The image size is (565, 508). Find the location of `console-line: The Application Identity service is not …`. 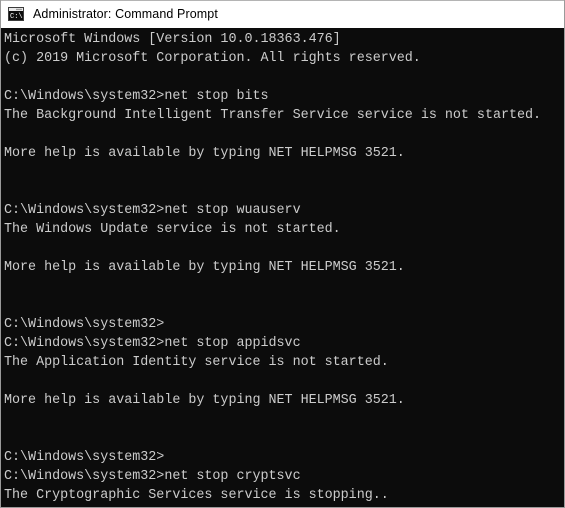

console-line: The Application Identity service is not … is located at coordinates (196, 362).